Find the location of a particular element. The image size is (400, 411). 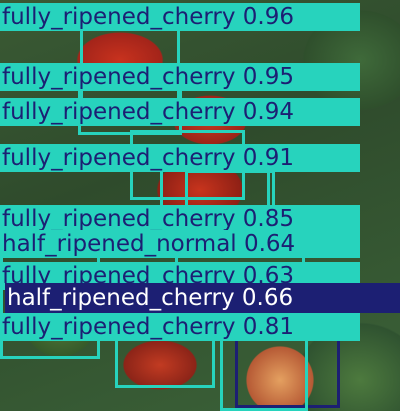

detection-label-8: fully_ripened_cherry 0.81 is located at coordinates (180, 327).